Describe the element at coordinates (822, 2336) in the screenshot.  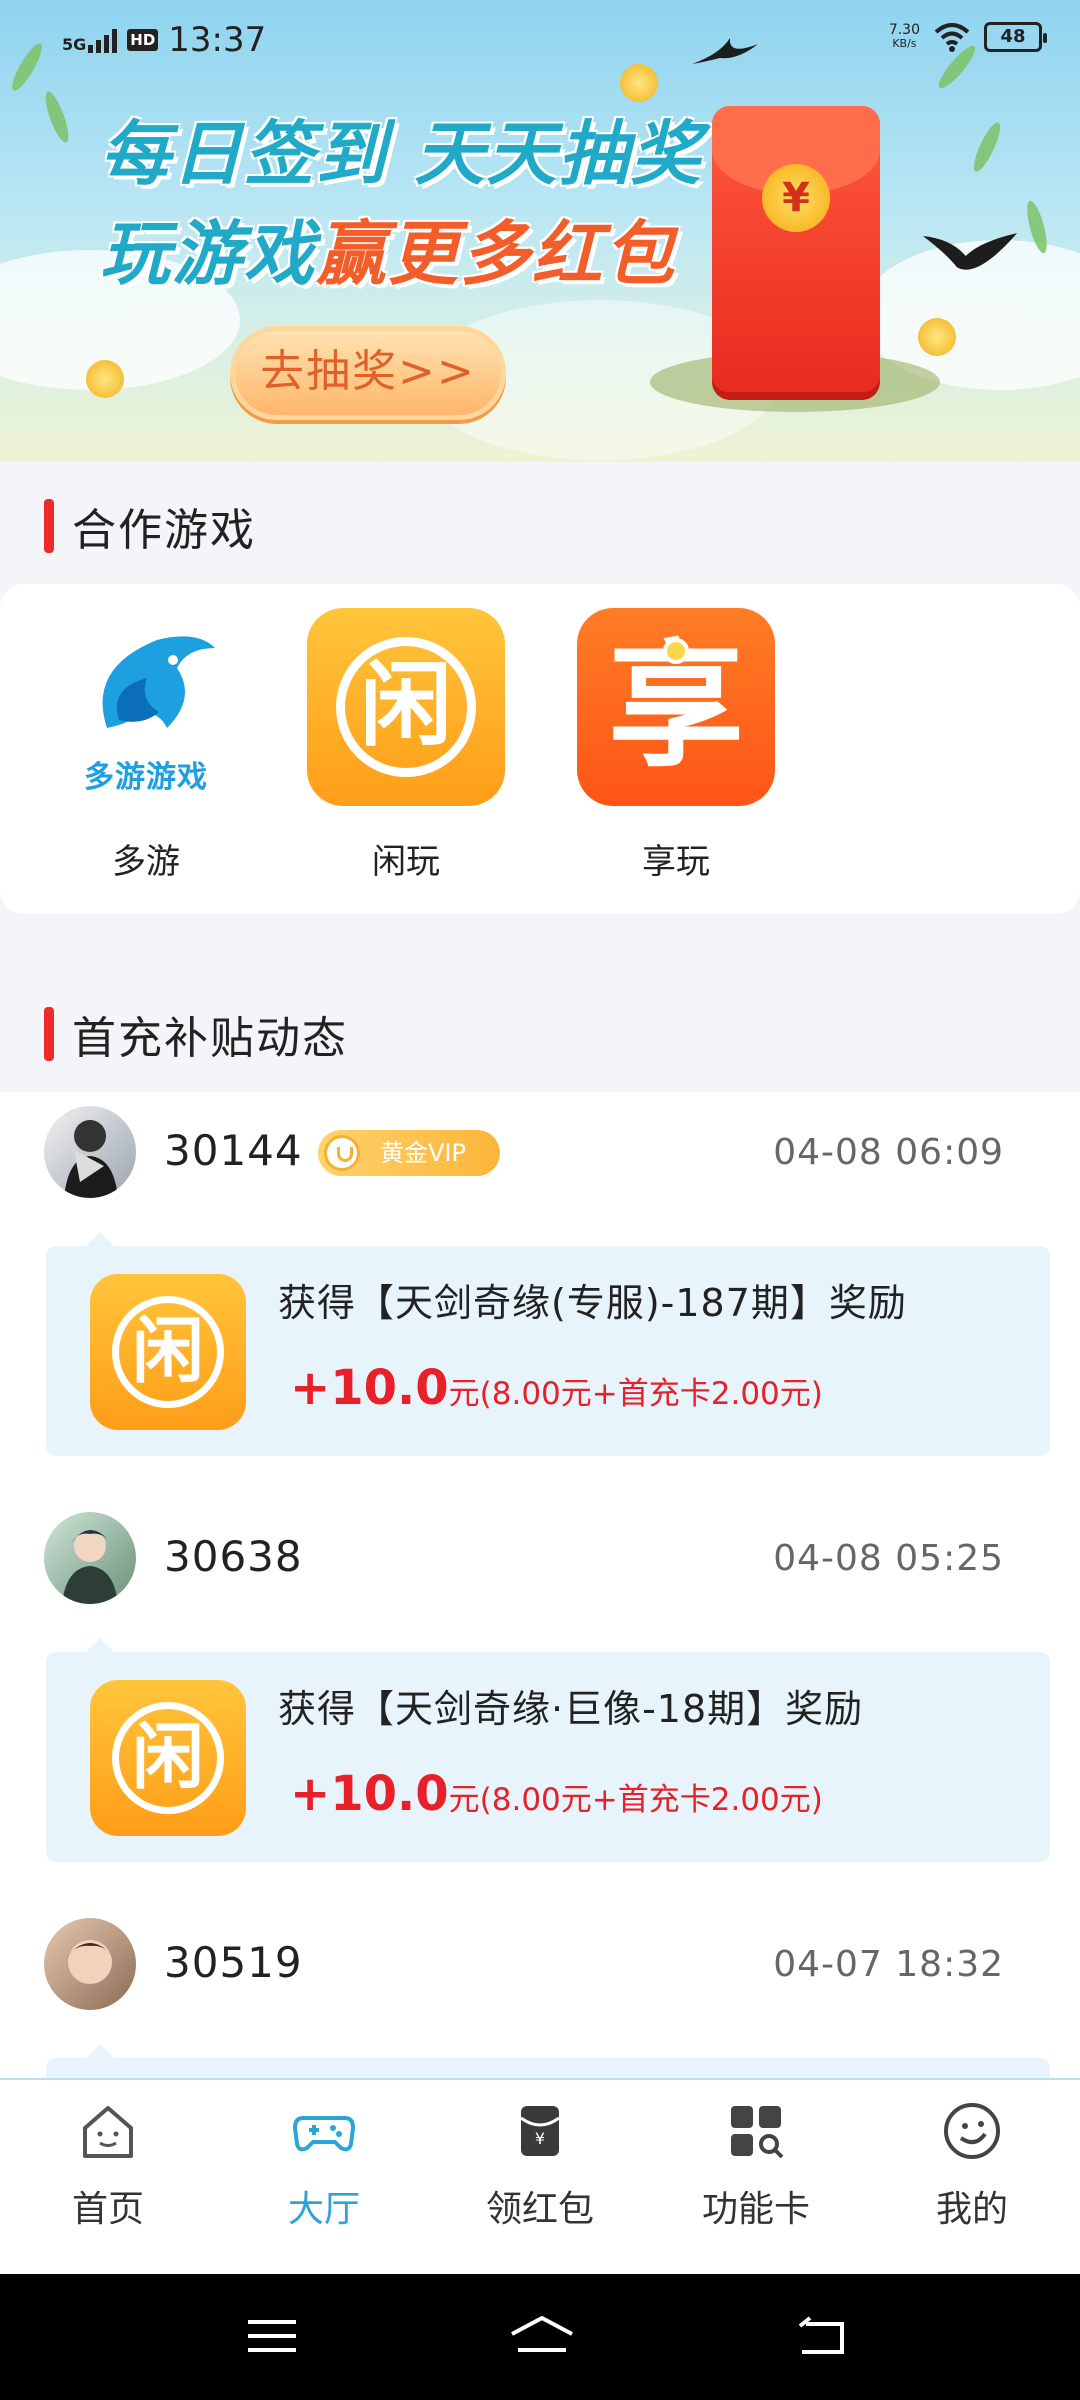
I see `back-icon` at that location.